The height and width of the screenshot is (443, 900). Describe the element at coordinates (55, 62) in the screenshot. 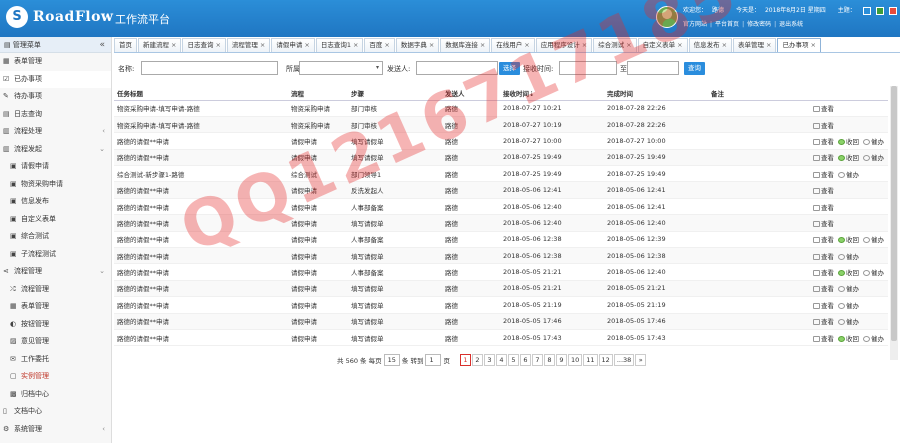

I see `sidebar-item: ▦ 表单管理` at that location.